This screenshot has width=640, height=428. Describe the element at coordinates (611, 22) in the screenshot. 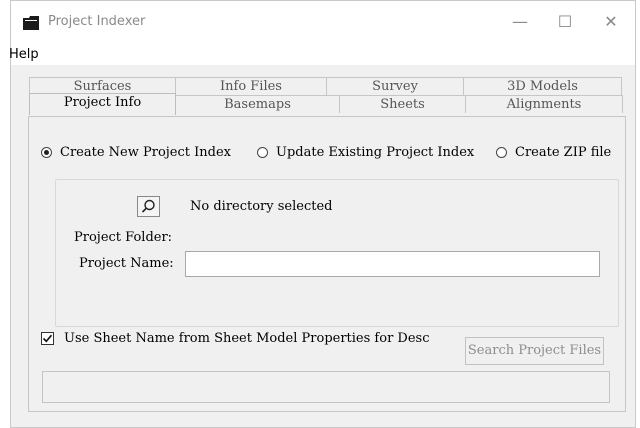

I see `close-button: ✕` at that location.